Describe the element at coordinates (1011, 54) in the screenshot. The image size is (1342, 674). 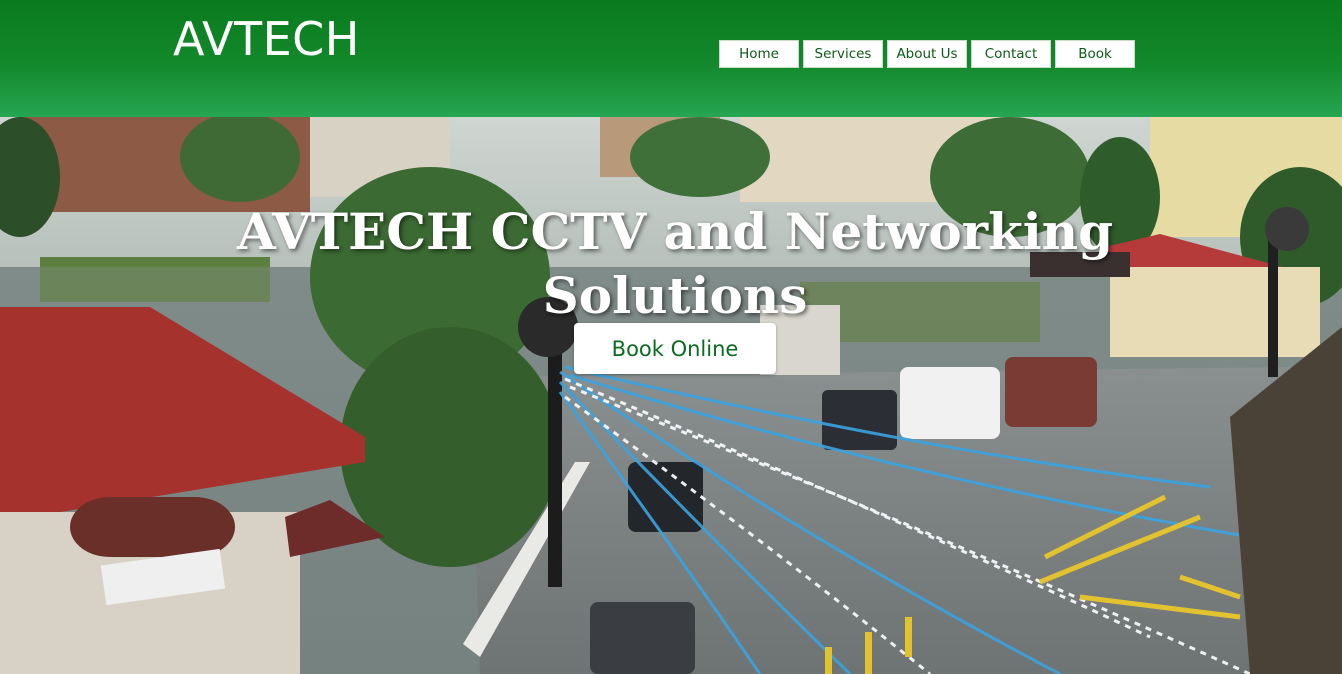
I see `nav-contact: Contact` at that location.